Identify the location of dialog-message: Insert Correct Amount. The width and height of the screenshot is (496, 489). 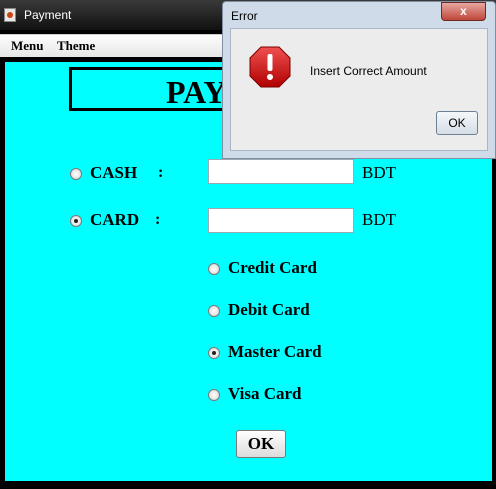
(368, 71).